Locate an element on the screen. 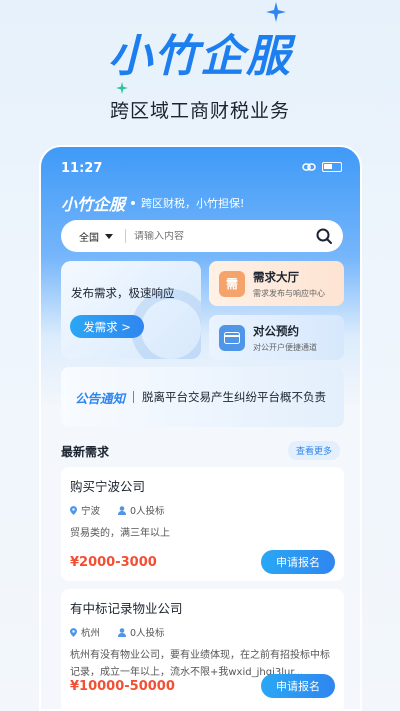 The height and width of the screenshot is (711, 400). battery-icon is located at coordinates (332, 167).